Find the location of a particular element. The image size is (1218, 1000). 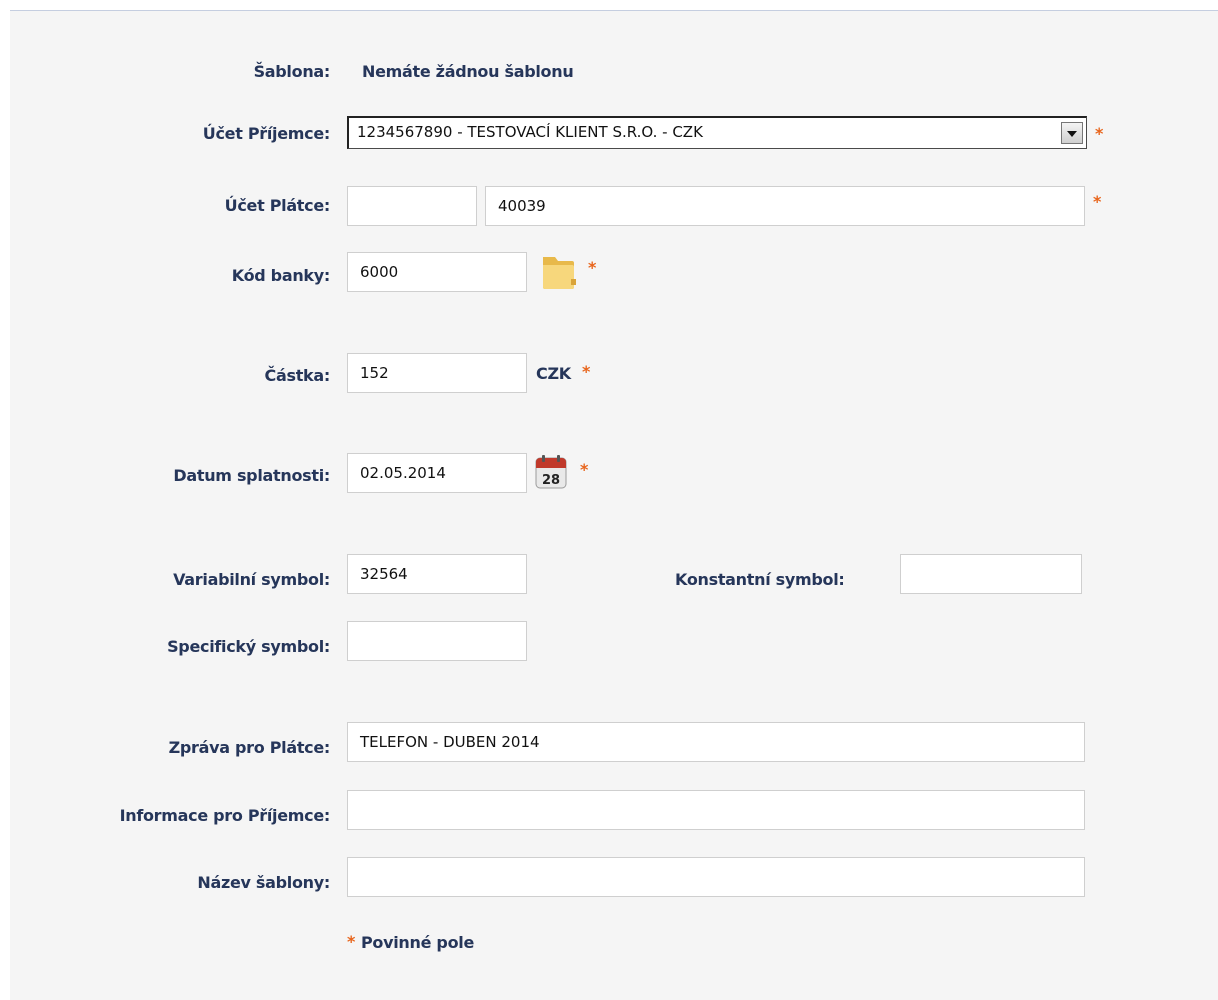

template-name-input is located at coordinates (716, 877).